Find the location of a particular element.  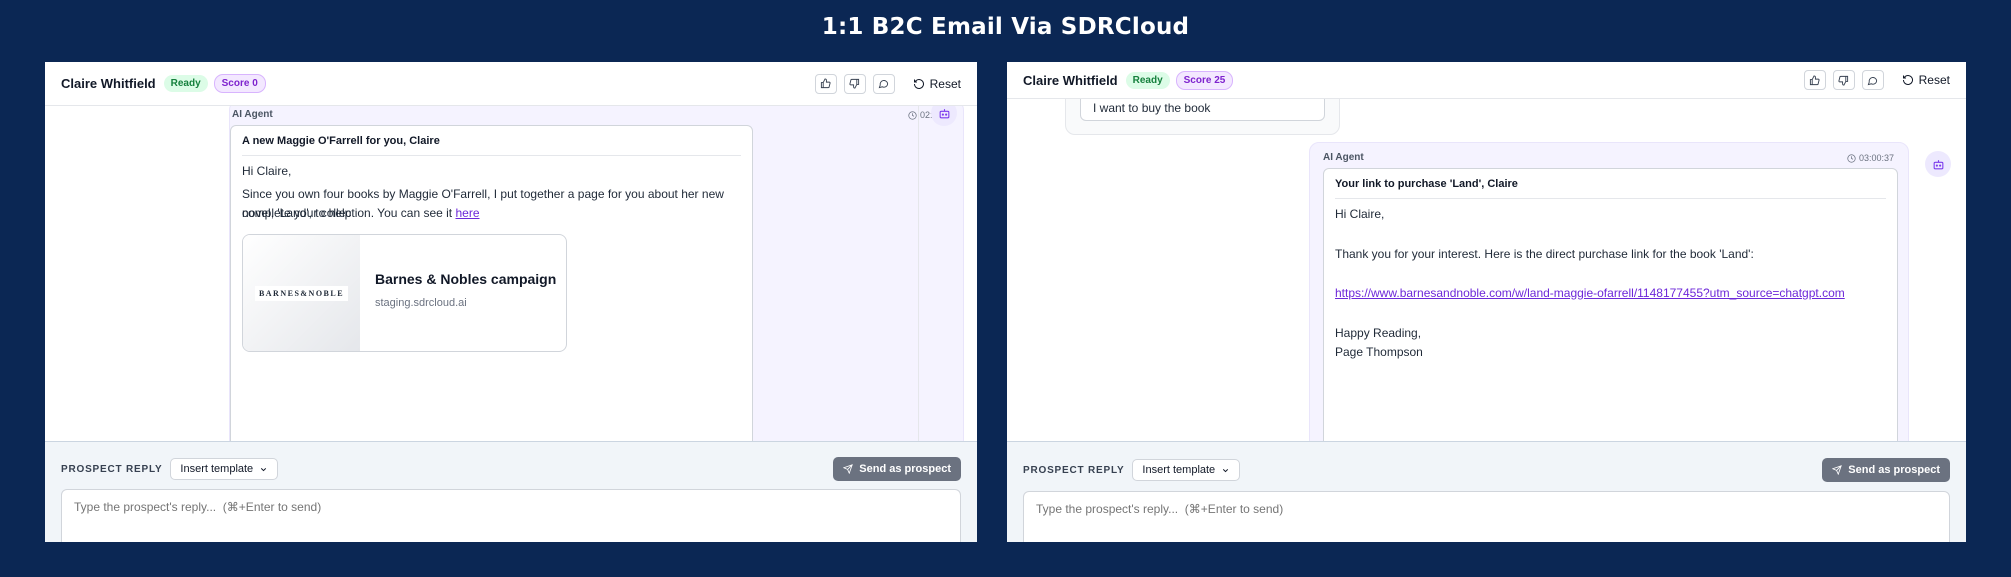

panel-header: Claire Whitfield Ready Score 0 Reset is located at coordinates (511, 84).